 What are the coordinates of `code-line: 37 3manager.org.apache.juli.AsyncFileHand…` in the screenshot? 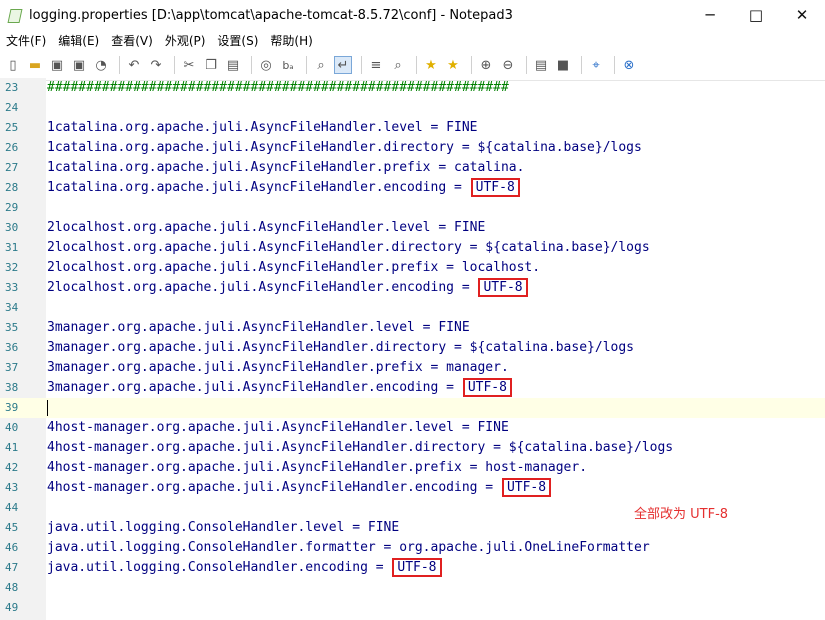 It's located at (412, 368).